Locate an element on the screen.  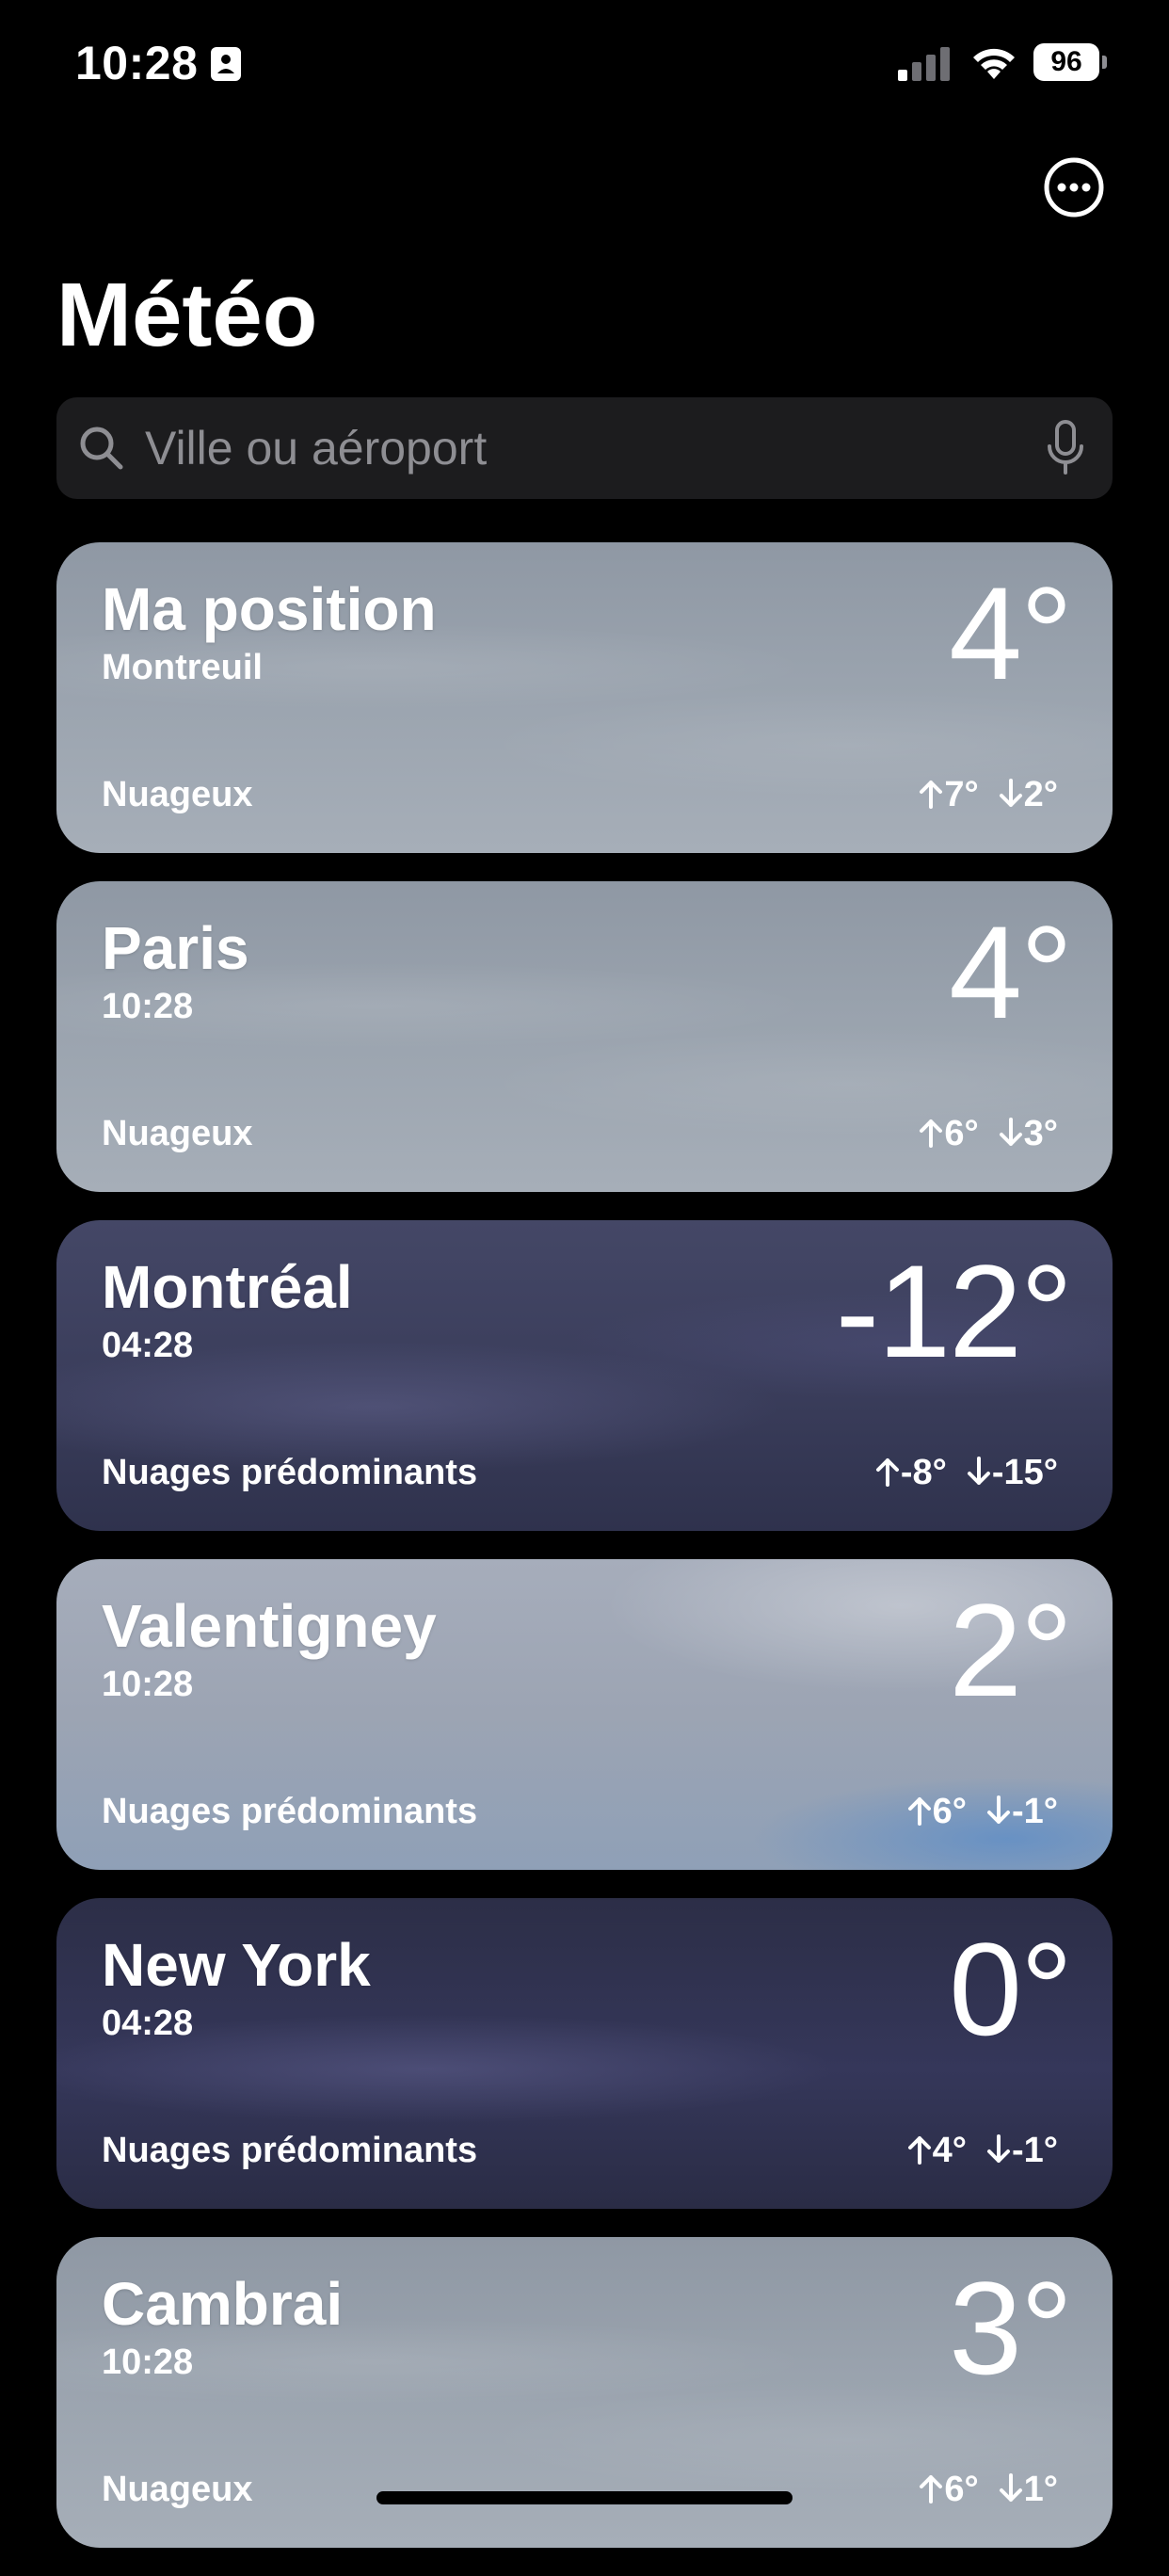
wifi-icon is located at coordinates (994, 63).